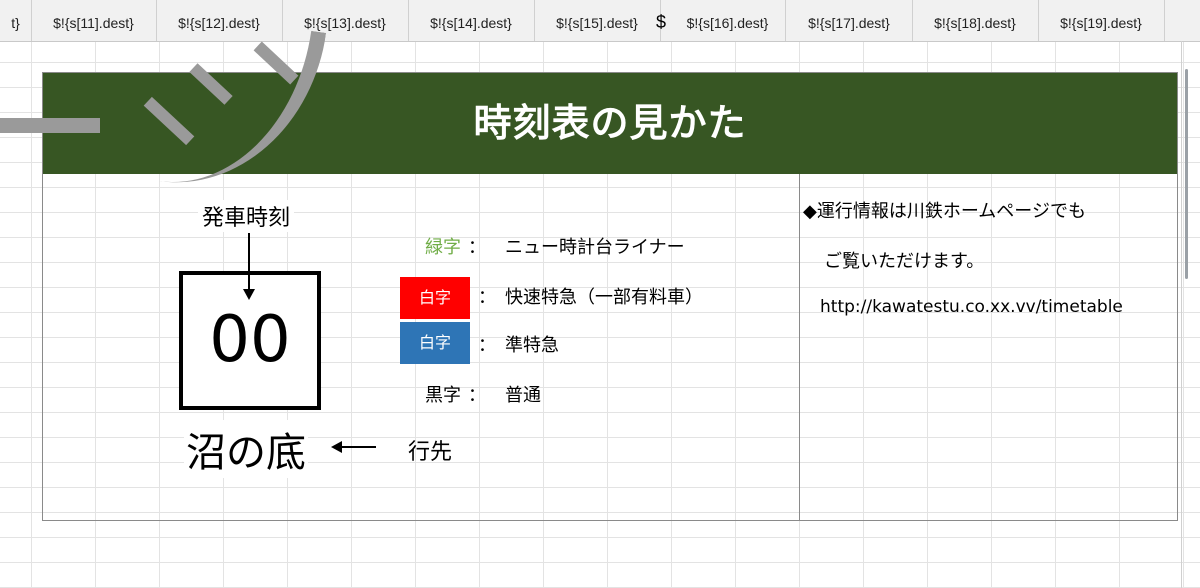 The width and height of the screenshot is (1200, 588). I want to click on sample-destination: 沼の底, so click(246, 449).